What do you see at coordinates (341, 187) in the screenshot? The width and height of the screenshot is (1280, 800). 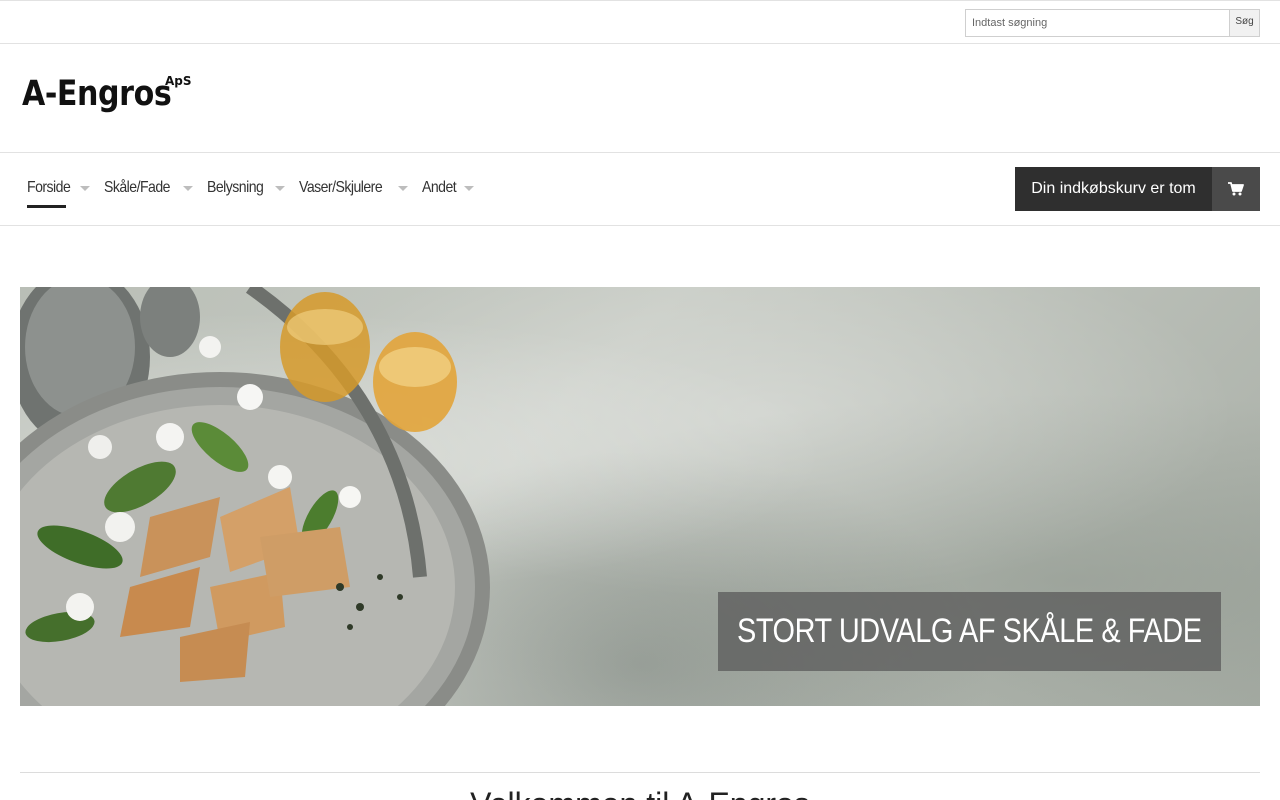 I see `nav-item-label: Vaser/Skjulere` at bounding box center [341, 187].